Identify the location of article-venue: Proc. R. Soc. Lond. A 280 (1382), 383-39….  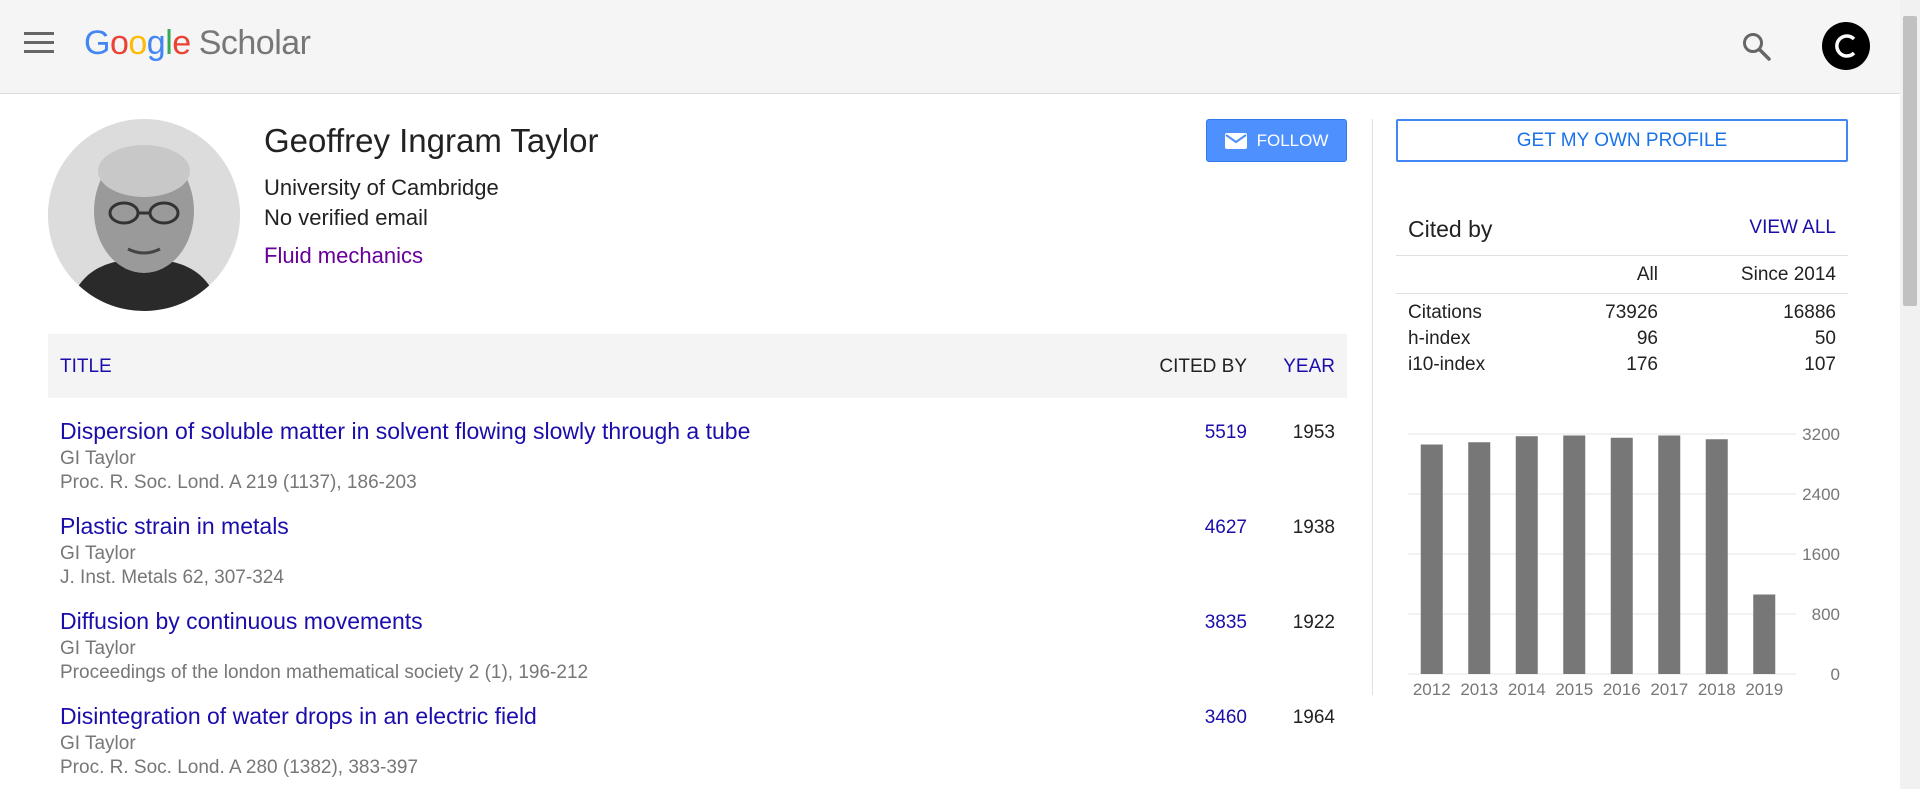
(239, 767).